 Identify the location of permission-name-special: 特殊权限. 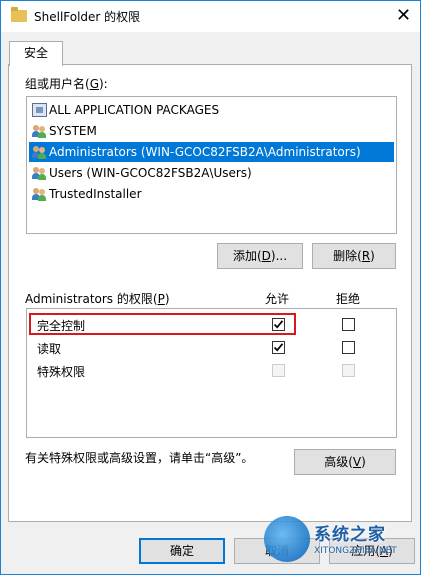
(61, 372).